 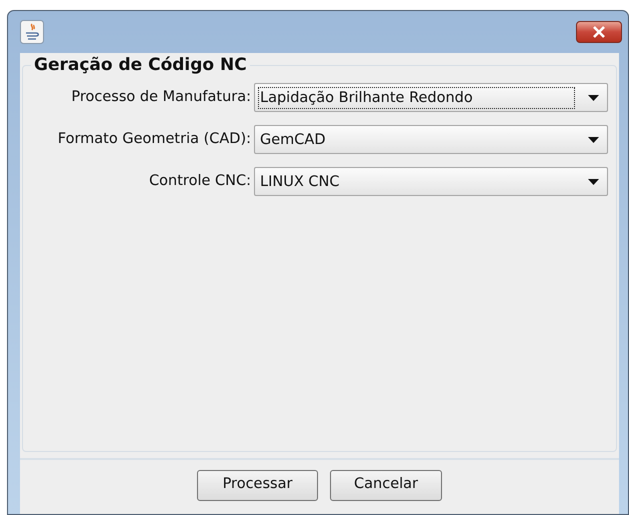 I want to click on dropdown: LINUX CNC, so click(x=431, y=181).